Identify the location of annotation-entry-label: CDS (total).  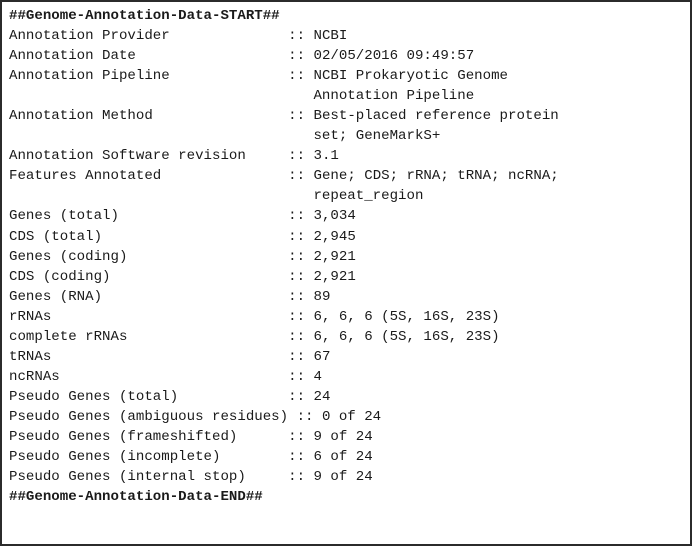
(149, 236).